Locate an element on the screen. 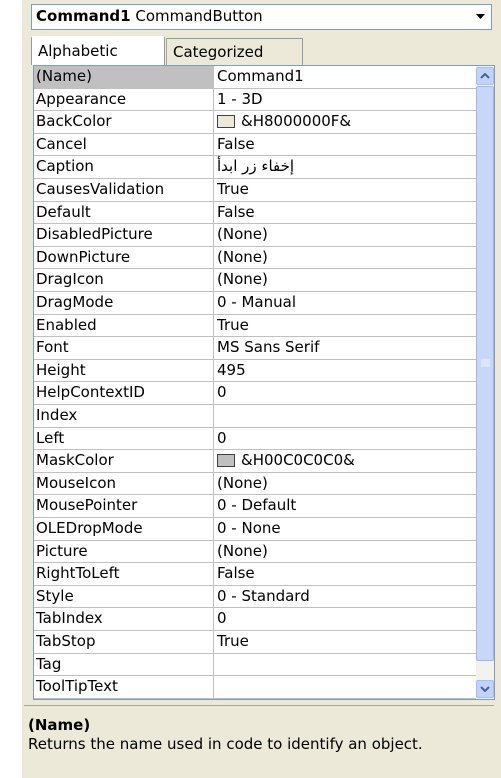 The height and width of the screenshot is (778, 501). property-row: DownPicture (None) is located at coordinates (255, 258).